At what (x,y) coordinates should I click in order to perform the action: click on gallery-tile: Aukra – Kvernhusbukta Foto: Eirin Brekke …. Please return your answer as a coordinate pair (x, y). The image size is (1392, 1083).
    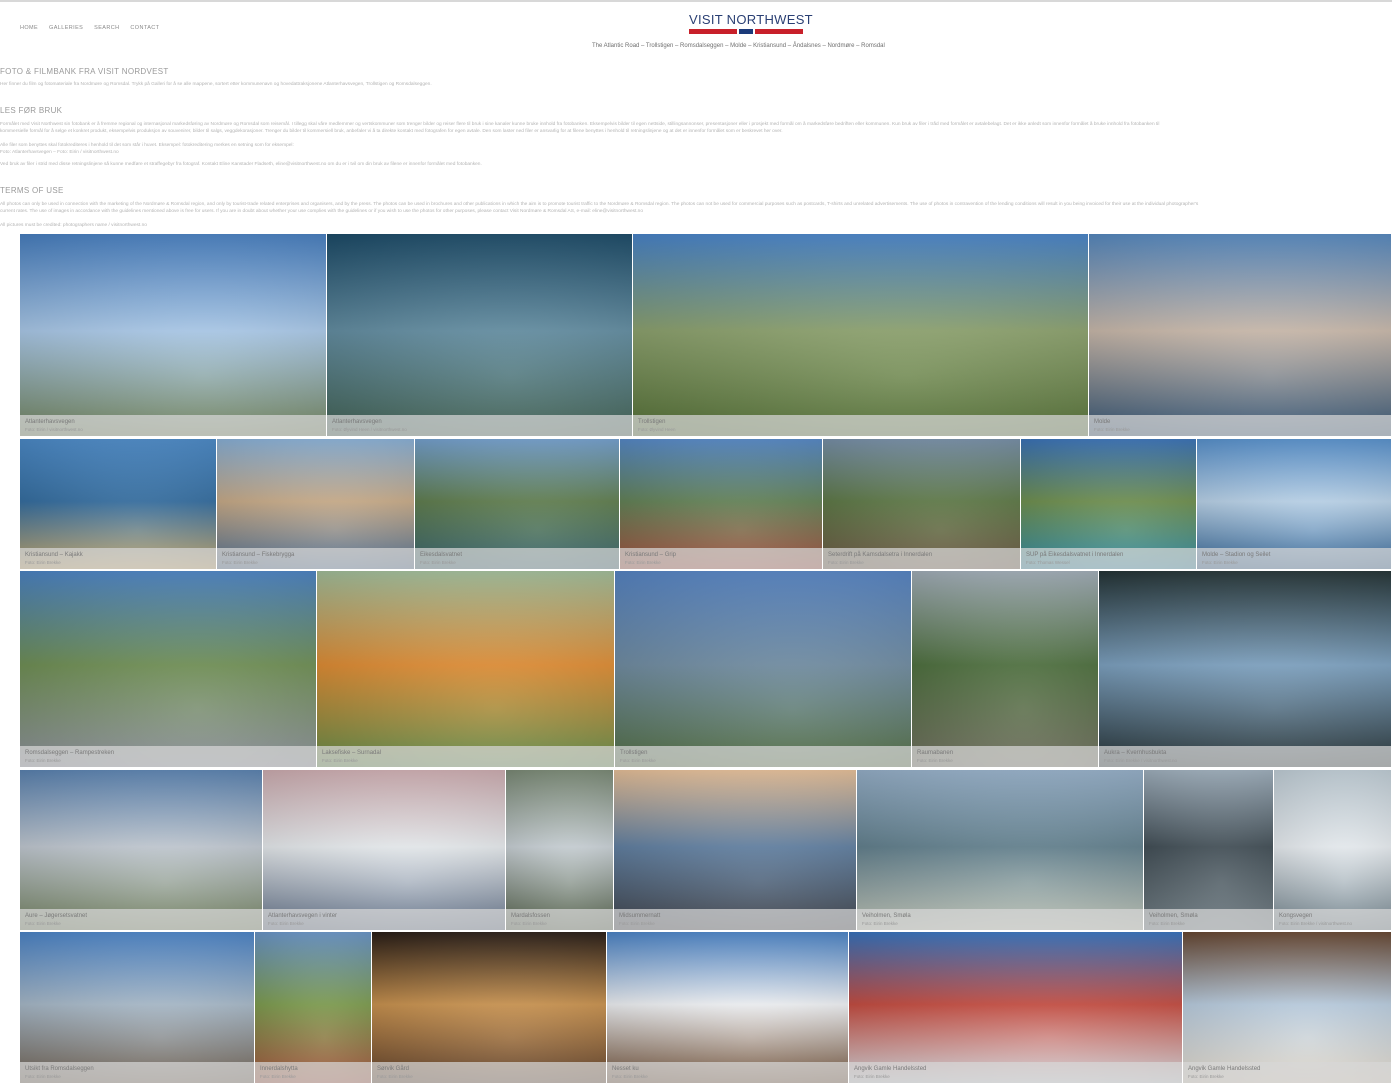
    Looking at the image, I should click on (1245, 669).